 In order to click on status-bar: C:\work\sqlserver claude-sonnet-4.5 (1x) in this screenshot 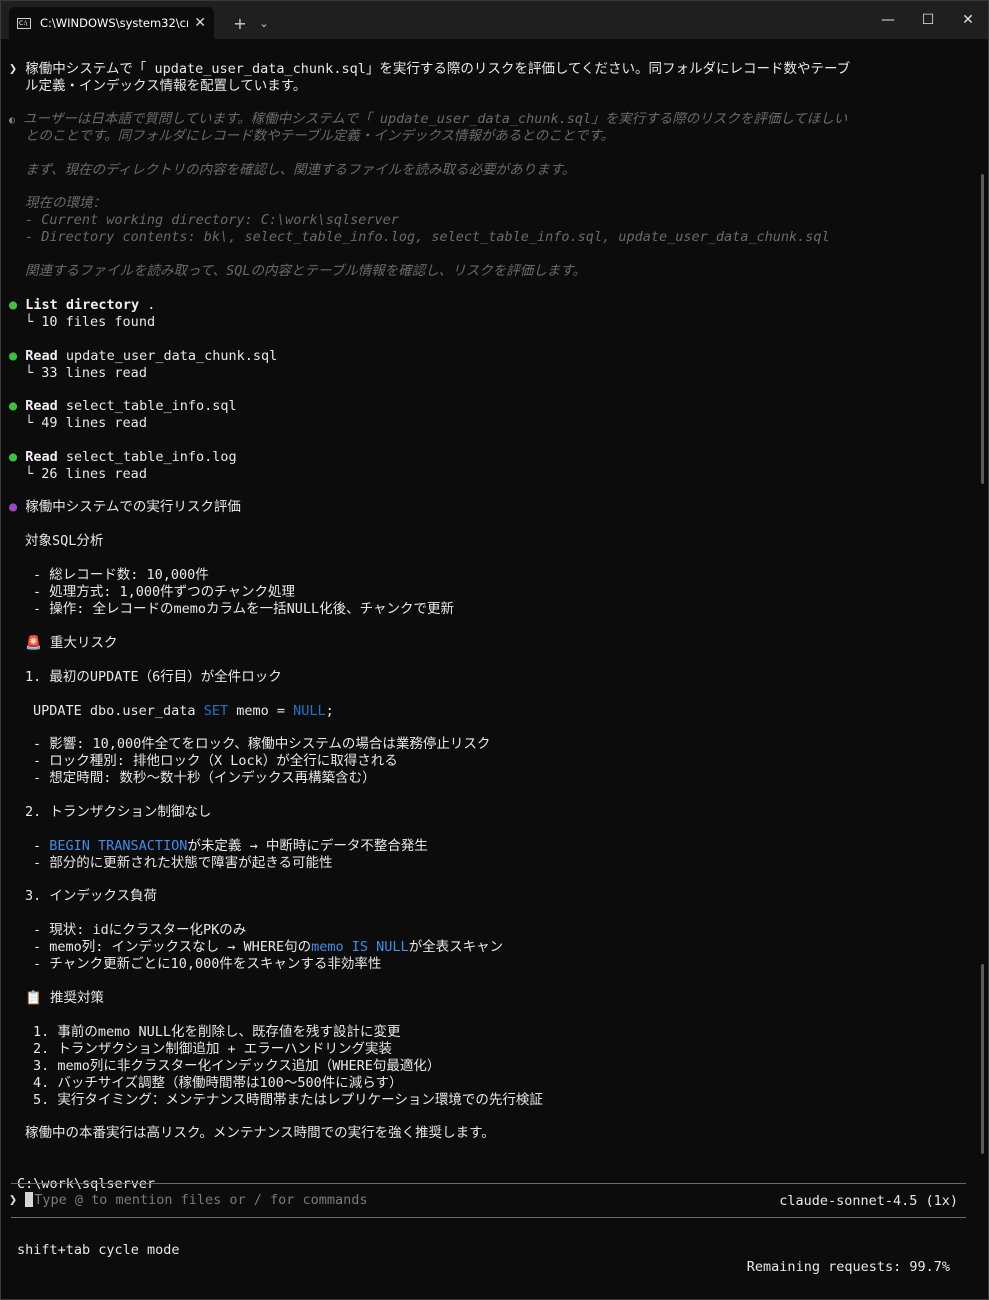, I will do `click(494, 1184)`.